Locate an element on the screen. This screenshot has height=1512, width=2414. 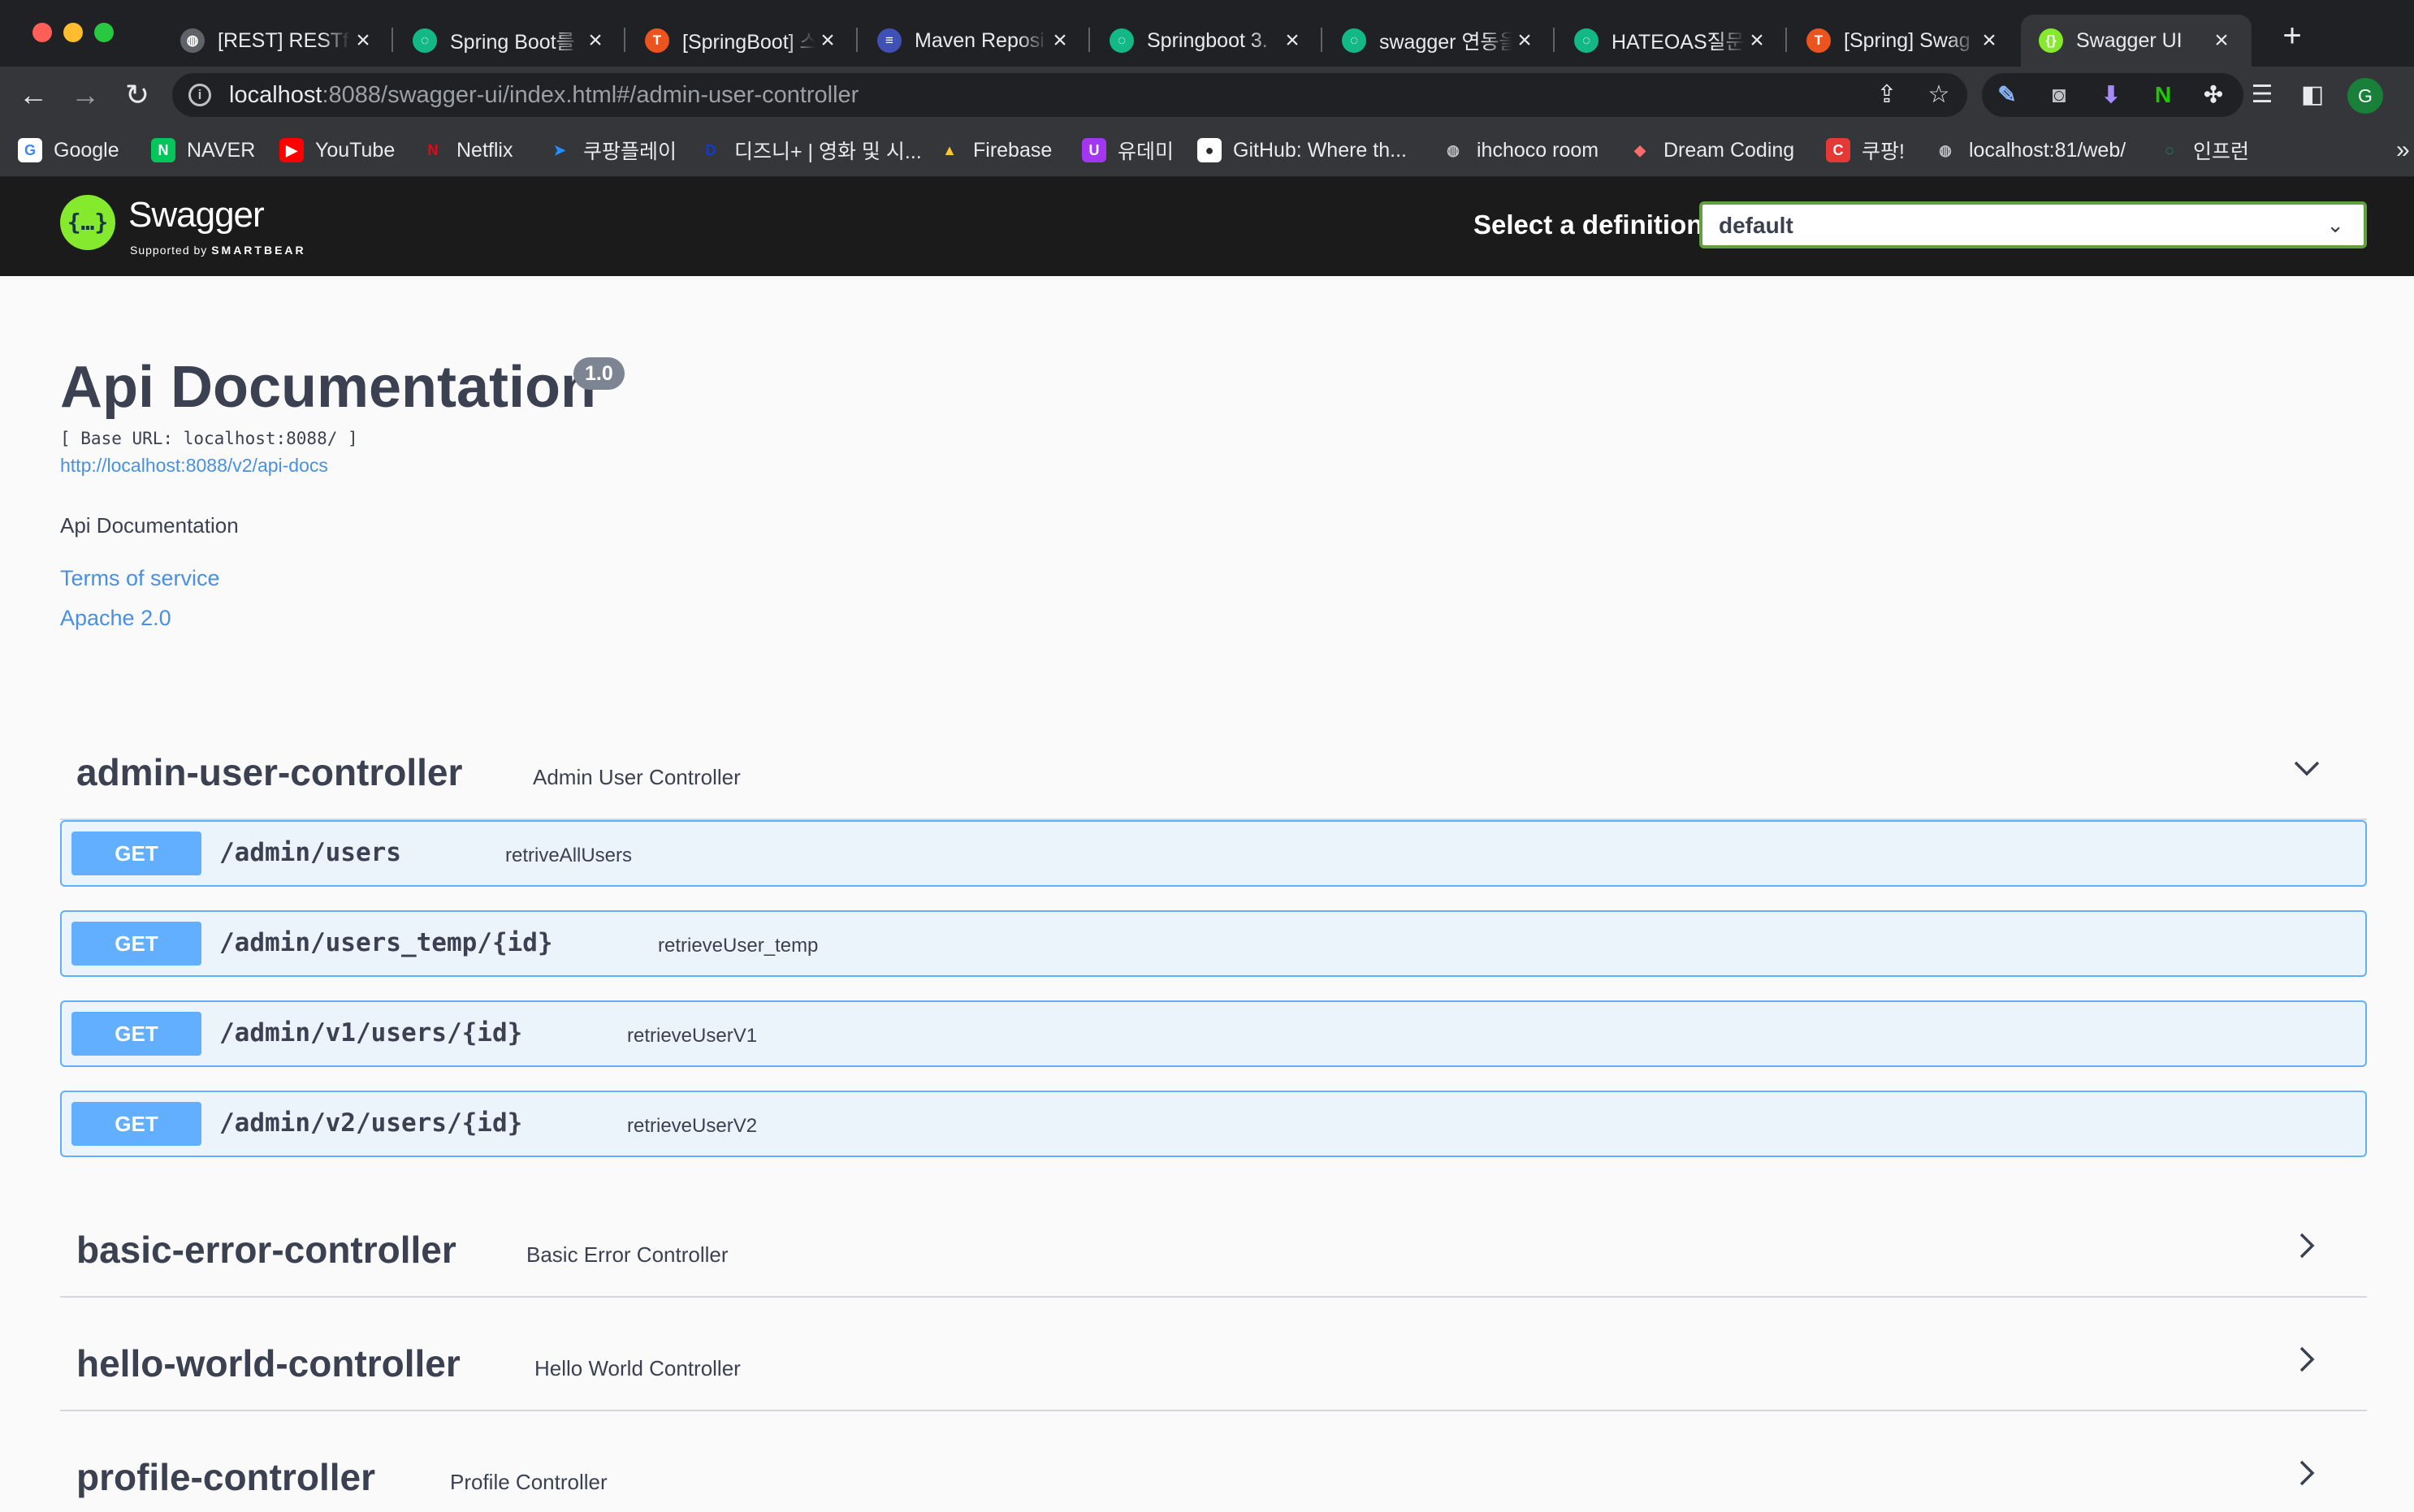
site-info-icon: i is located at coordinates (199, 95).